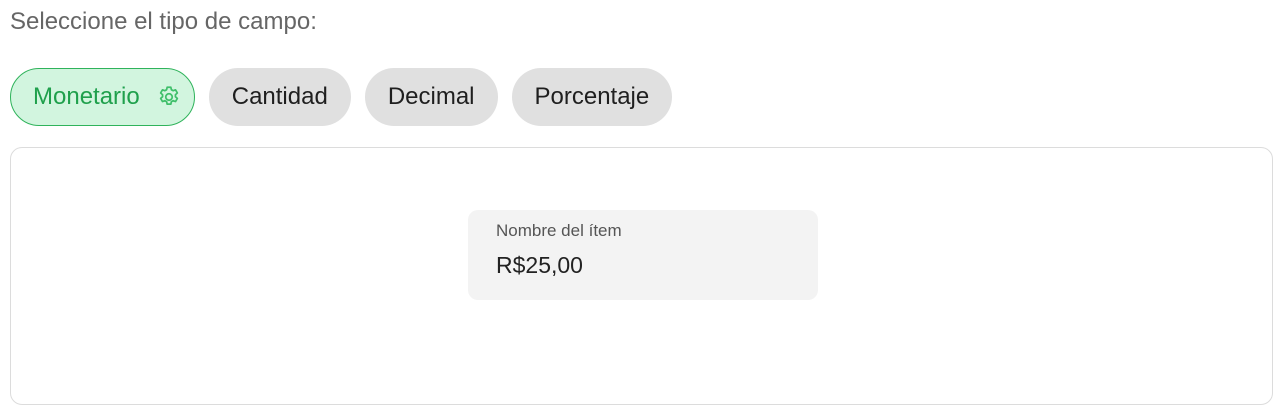 The height and width of the screenshot is (416, 1287). Describe the element at coordinates (163, 21) in the screenshot. I see `field-type-prompt: Seleccione el tipo de campo:` at that location.